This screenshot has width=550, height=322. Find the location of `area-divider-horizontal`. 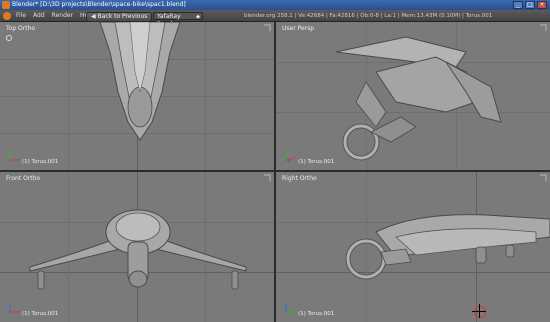

area-divider-horizontal is located at coordinates (275, 171).